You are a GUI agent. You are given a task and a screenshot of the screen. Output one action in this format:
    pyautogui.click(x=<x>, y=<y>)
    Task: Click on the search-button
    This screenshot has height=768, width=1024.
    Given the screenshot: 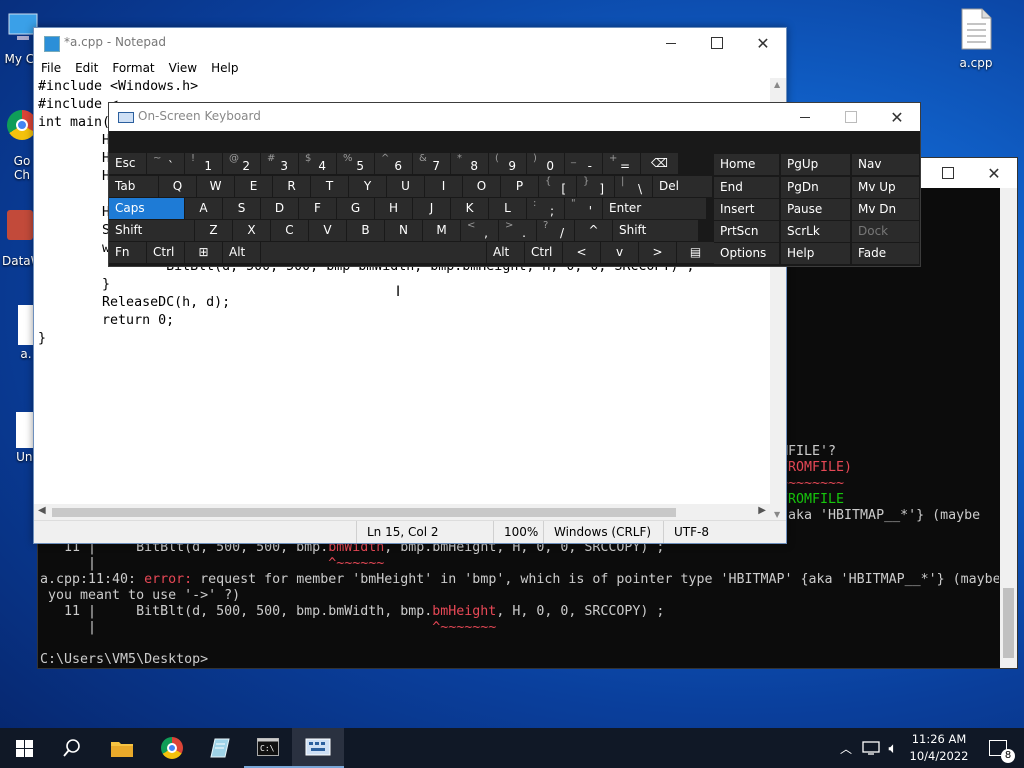 What is the action you would take?
    pyautogui.click(x=72, y=748)
    